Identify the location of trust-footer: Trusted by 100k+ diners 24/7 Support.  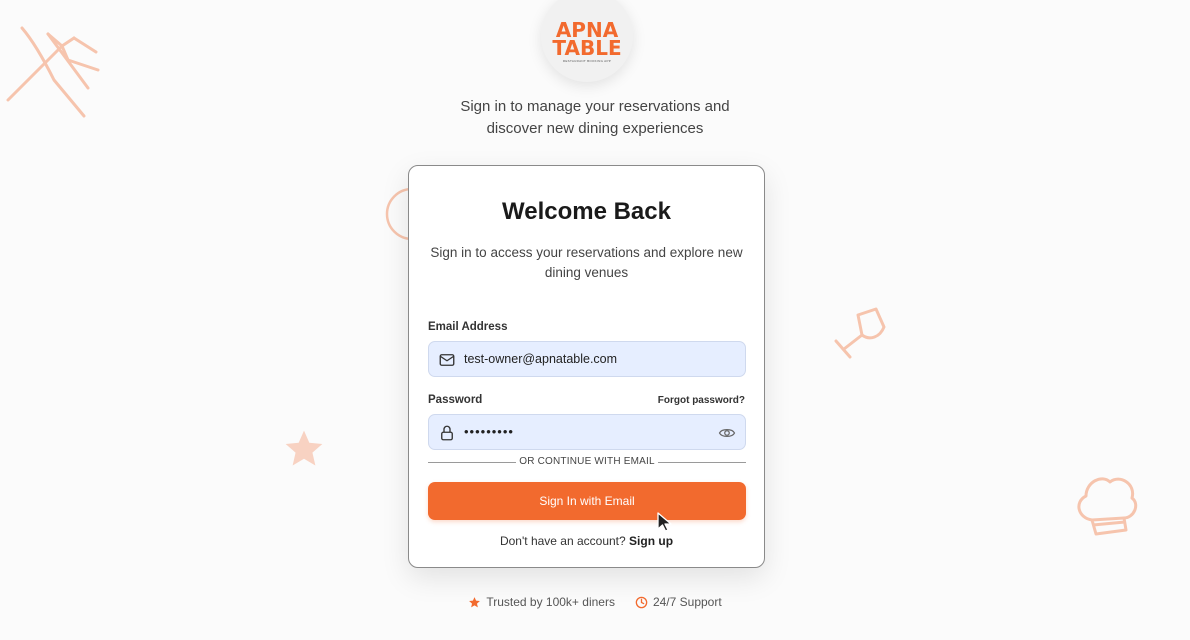
(595, 602).